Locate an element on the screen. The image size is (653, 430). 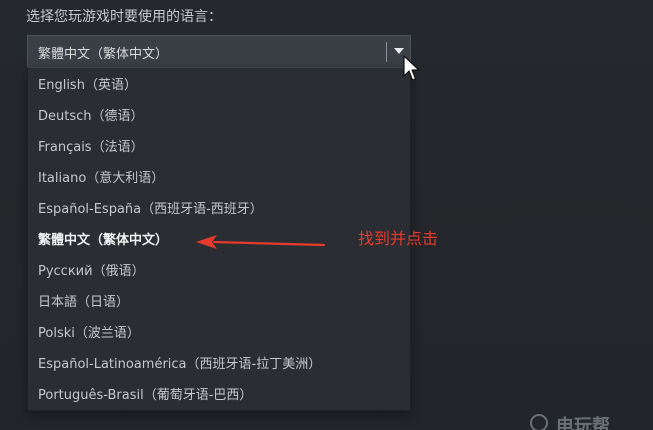
chevron-down-icon is located at coordinates (399, 51).